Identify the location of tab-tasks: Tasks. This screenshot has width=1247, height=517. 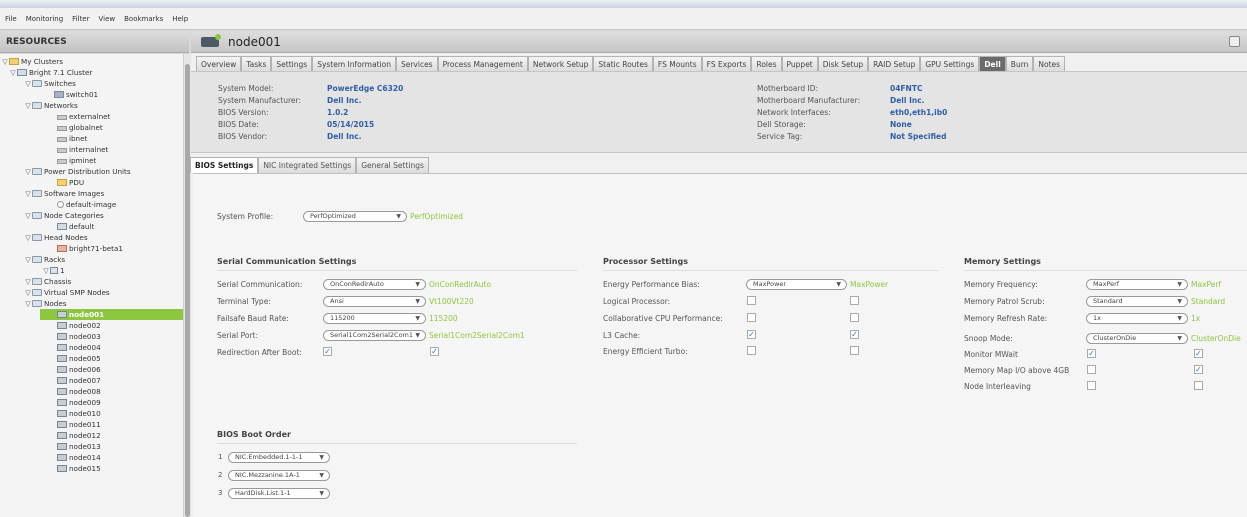
(256, 63).